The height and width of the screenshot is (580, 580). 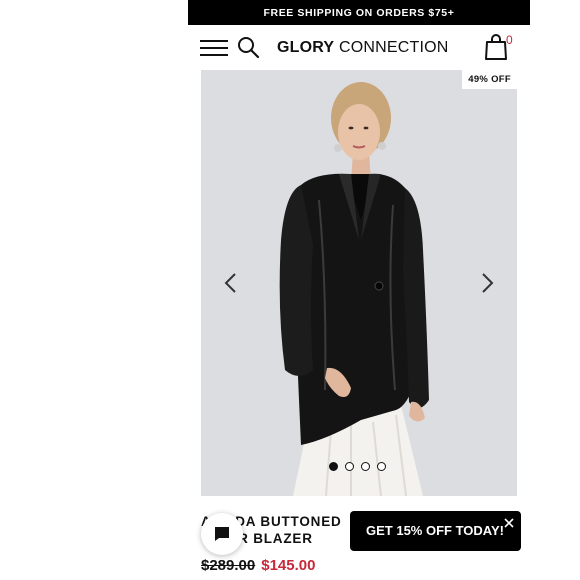 I want to click on logo-bold-text: GLORY, so click(x=306, y=47).